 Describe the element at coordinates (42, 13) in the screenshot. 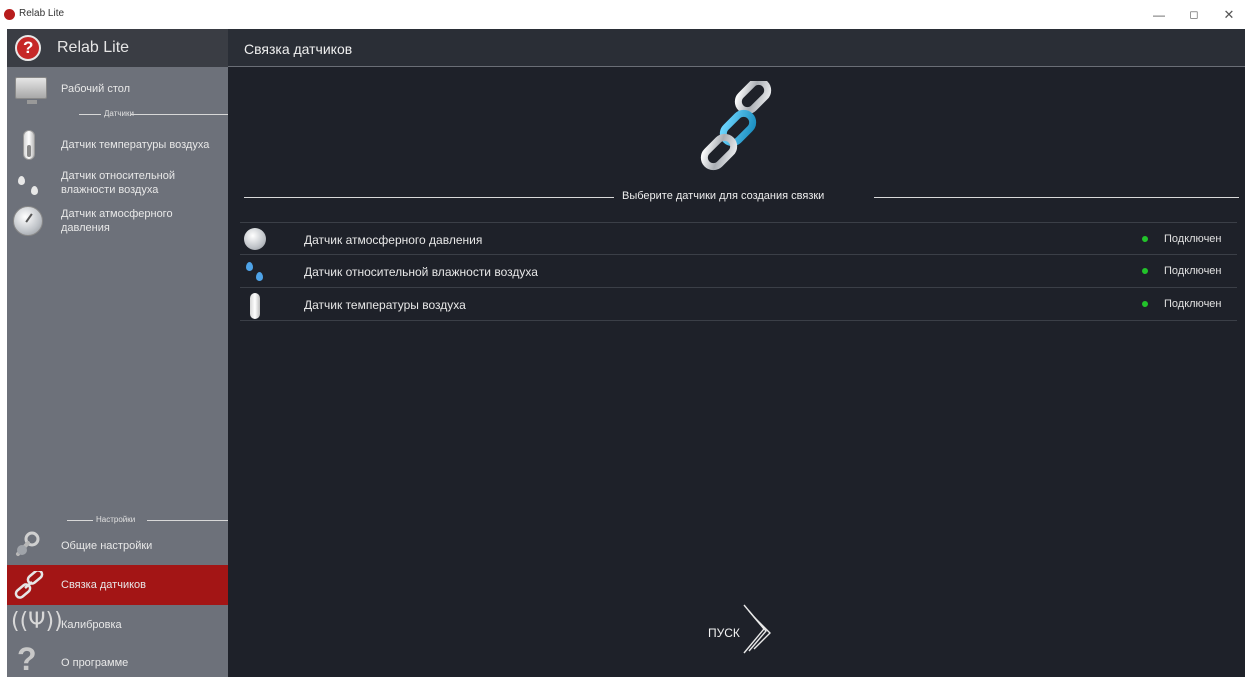

I see `window-title: Relab Lite` at that location.